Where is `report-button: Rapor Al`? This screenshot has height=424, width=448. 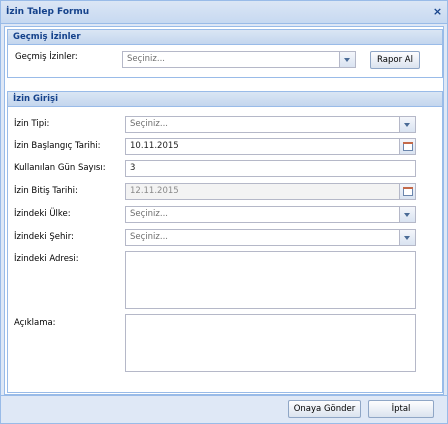 report-button: Rapor Al is located at coordinates (395, 60).